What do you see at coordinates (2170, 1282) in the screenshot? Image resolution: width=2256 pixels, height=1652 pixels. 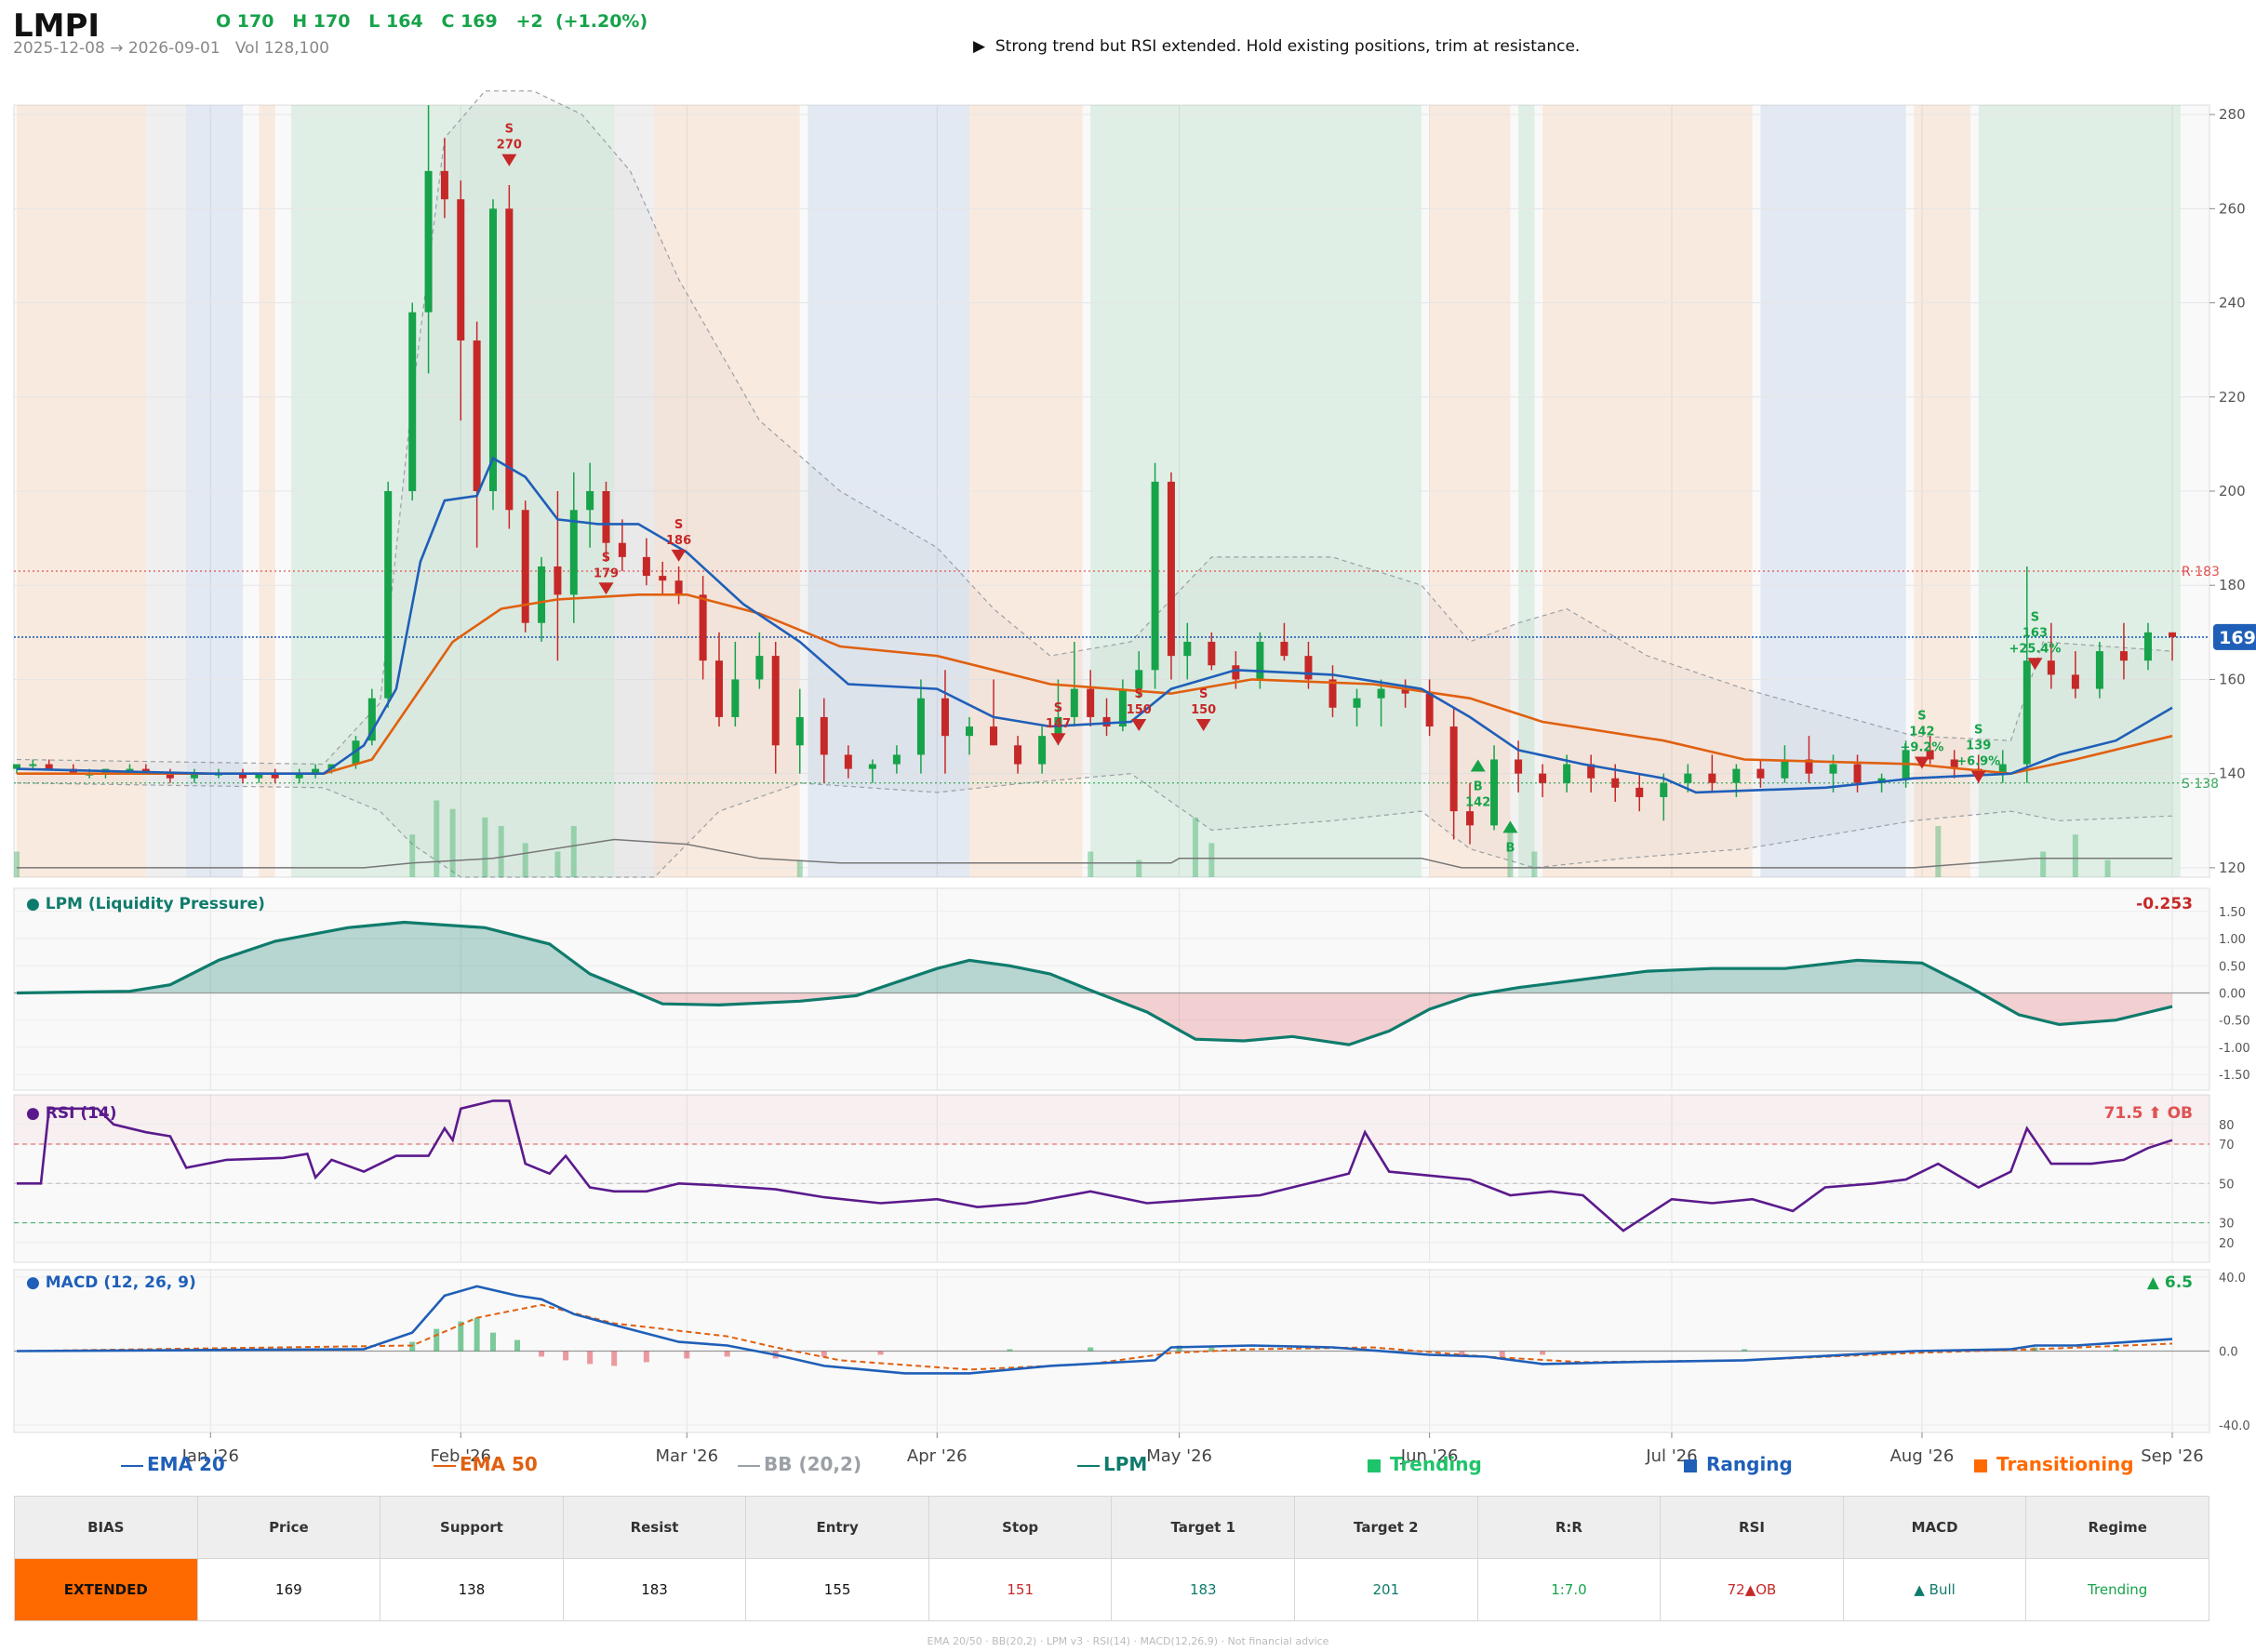 I see `macd-value: ▲ 6.5` at bounding box center [2170, 1282].